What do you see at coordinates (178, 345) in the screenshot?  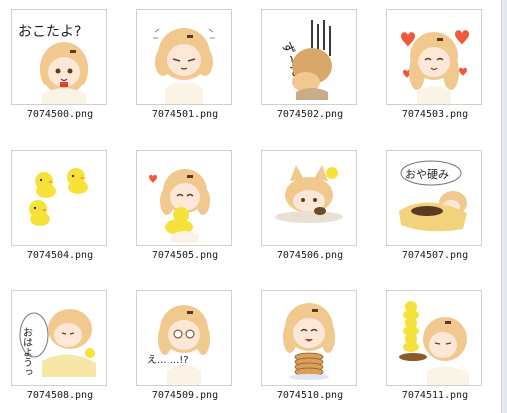 I see `sticker-girl-surprised-image: え... ...!?` at bounding box center [178, 345].